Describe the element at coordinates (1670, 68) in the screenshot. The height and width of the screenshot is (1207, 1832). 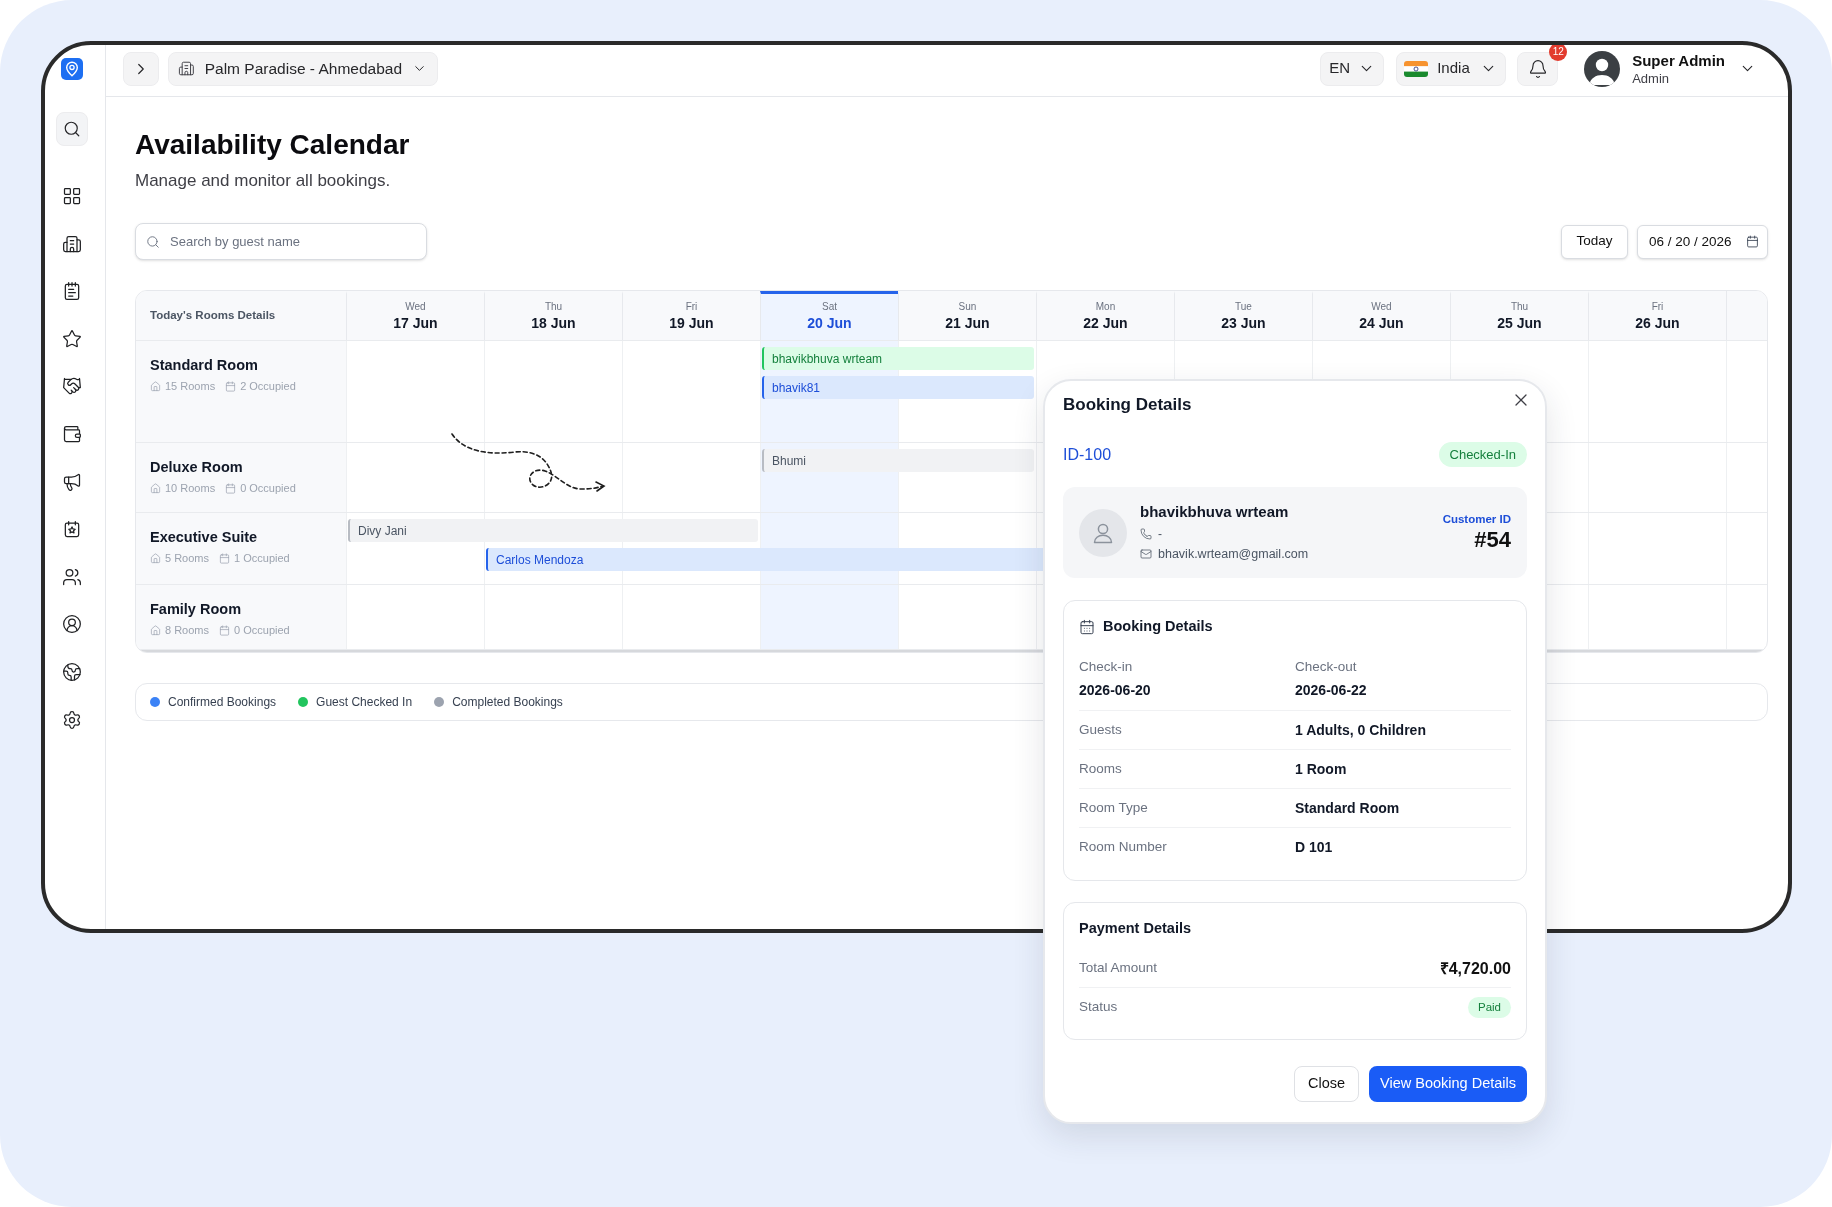
I see `user-menu: Super Admin Admin` at that location.